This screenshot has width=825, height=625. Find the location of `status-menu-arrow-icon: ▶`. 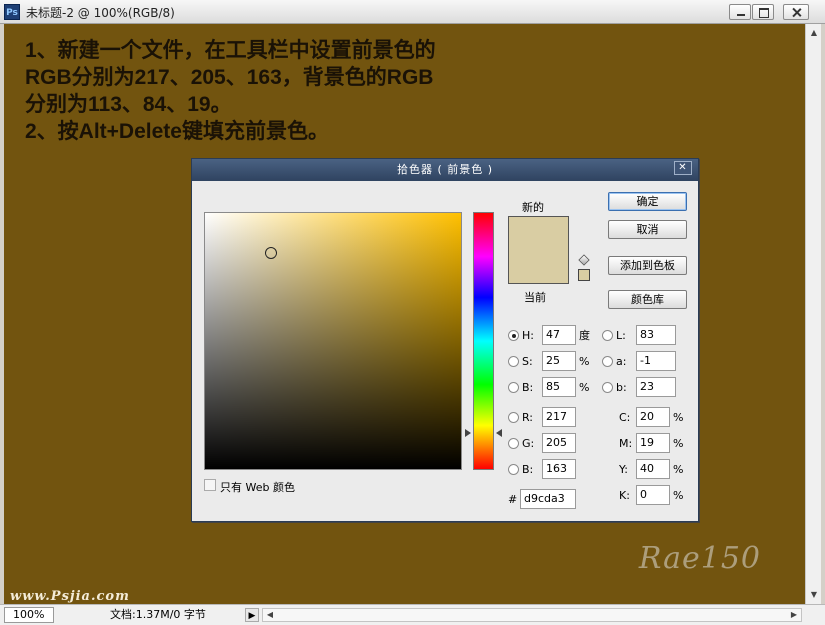

status-menu-arrow-icon: ▶ is located at coordinates (252, 615).